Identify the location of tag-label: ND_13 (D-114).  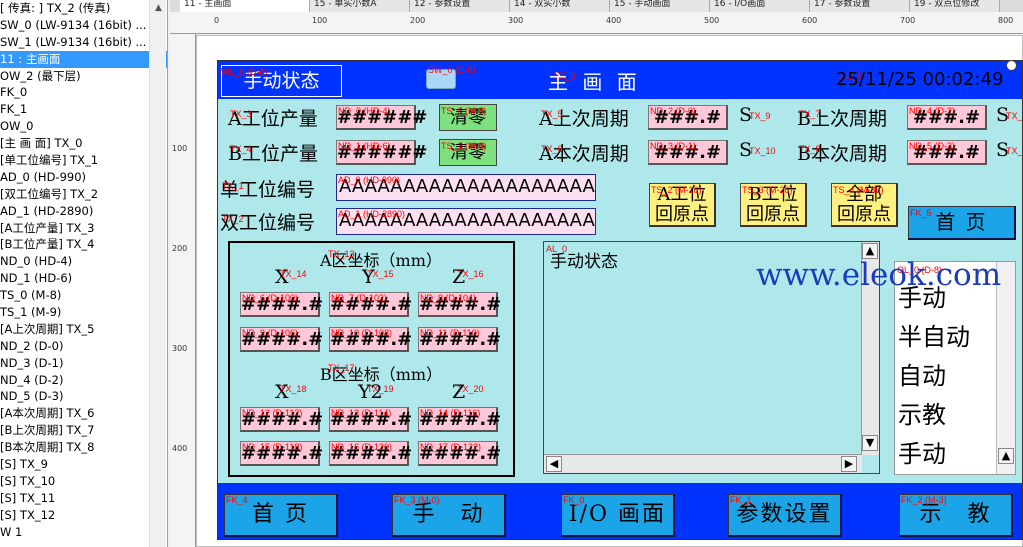
(361, 413).